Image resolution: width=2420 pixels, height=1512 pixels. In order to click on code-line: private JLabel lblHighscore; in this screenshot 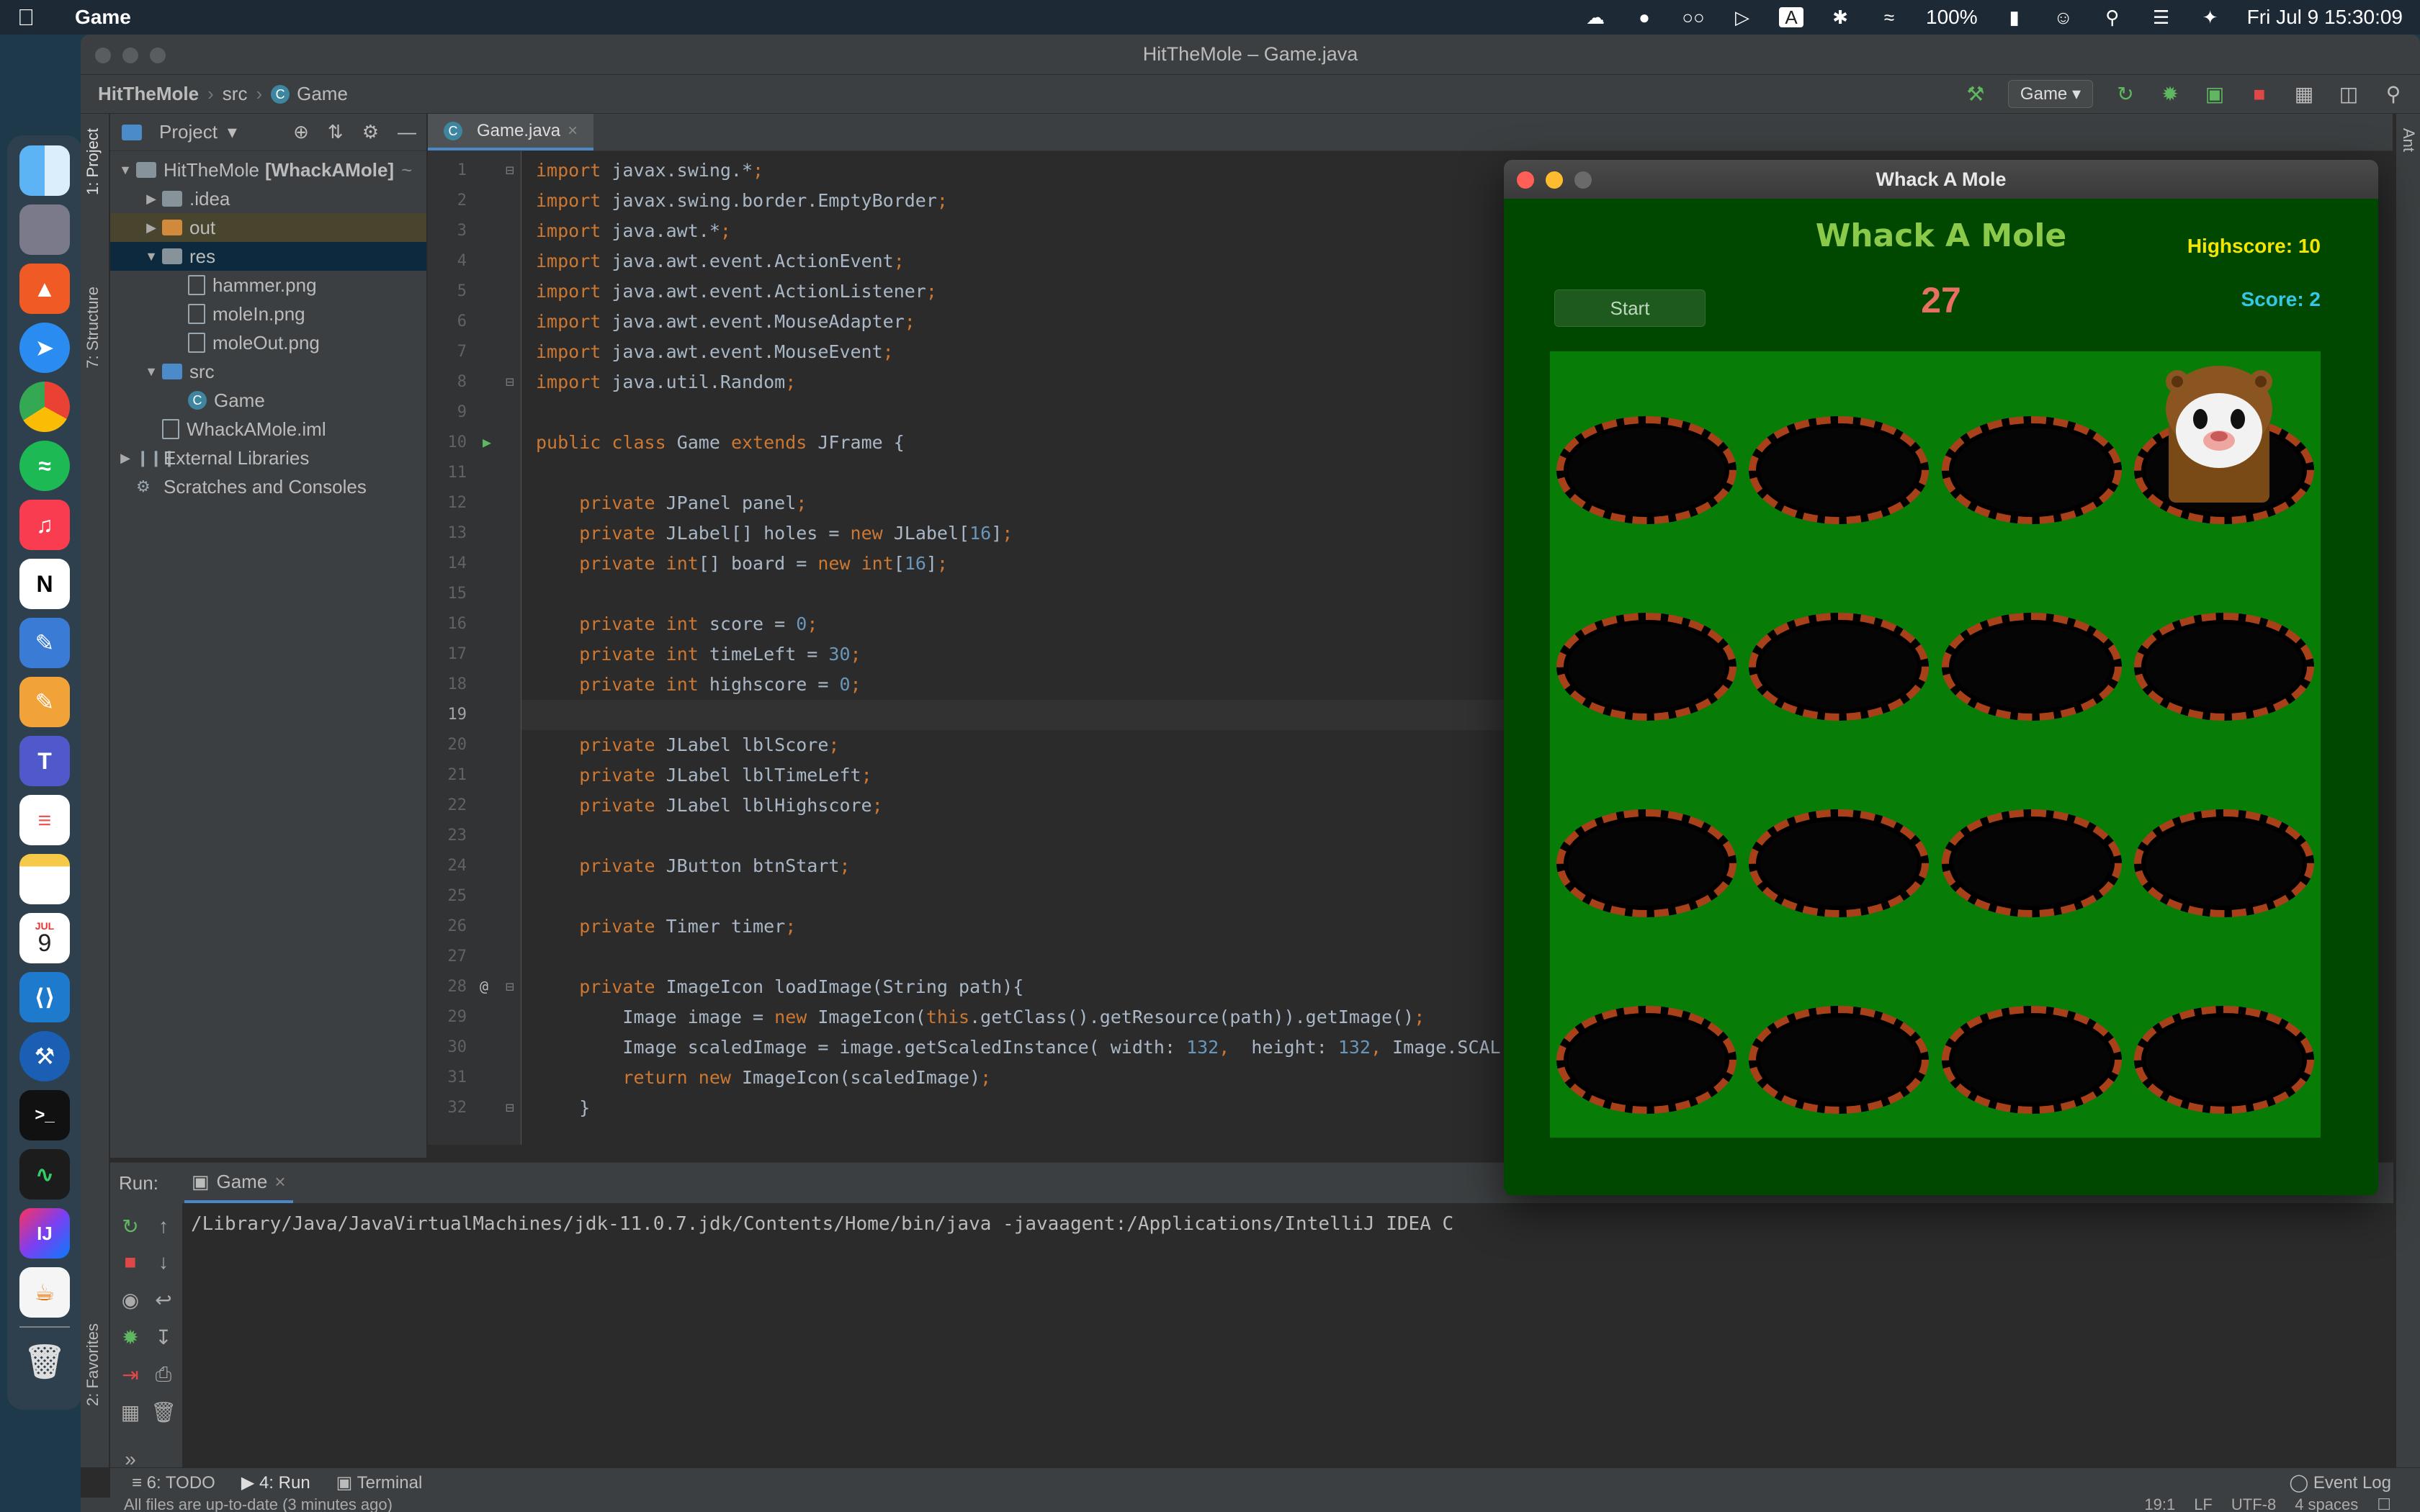, I will do `click(709, 806)`.